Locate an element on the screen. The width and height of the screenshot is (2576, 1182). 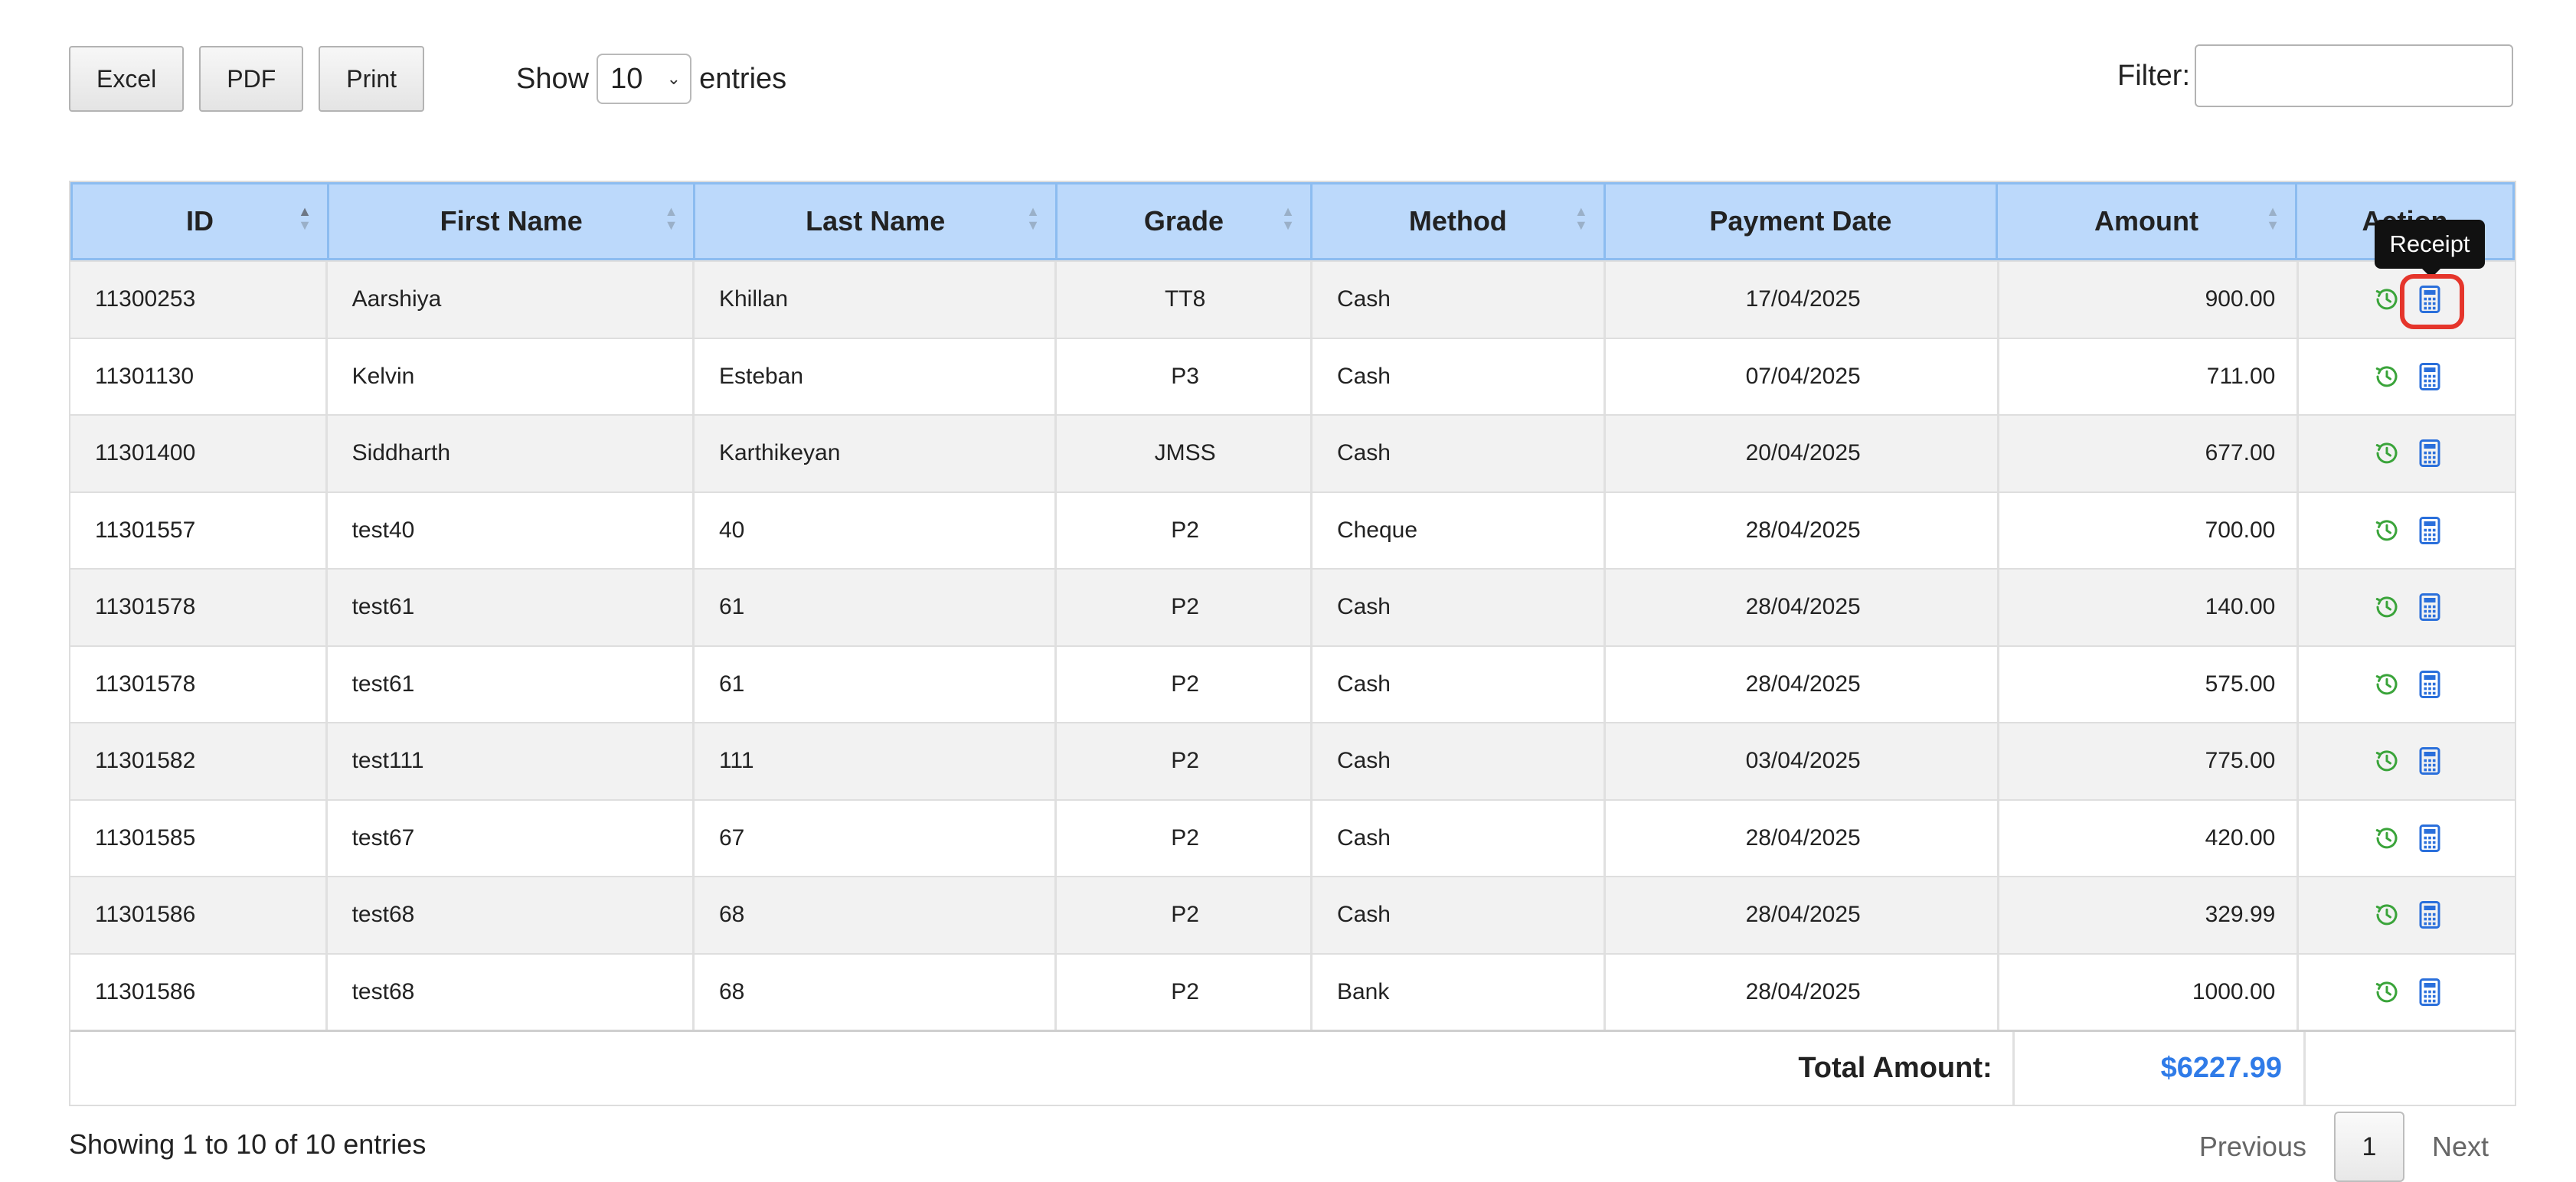
cell-amount: 1000.00 is located at coordinates (2149, 992).